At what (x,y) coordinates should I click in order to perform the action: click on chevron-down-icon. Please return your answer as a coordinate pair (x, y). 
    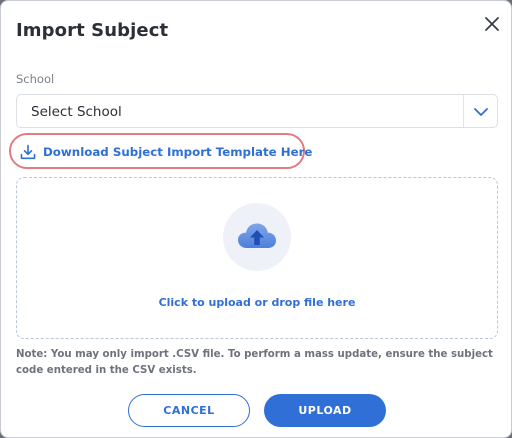
    Looking at the image, I should click on (481, 112).